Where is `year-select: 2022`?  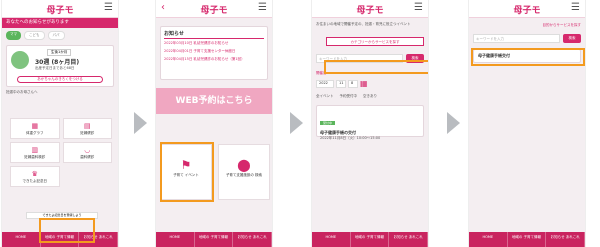 year-select: 2022 is located at coordinates (325, 83).